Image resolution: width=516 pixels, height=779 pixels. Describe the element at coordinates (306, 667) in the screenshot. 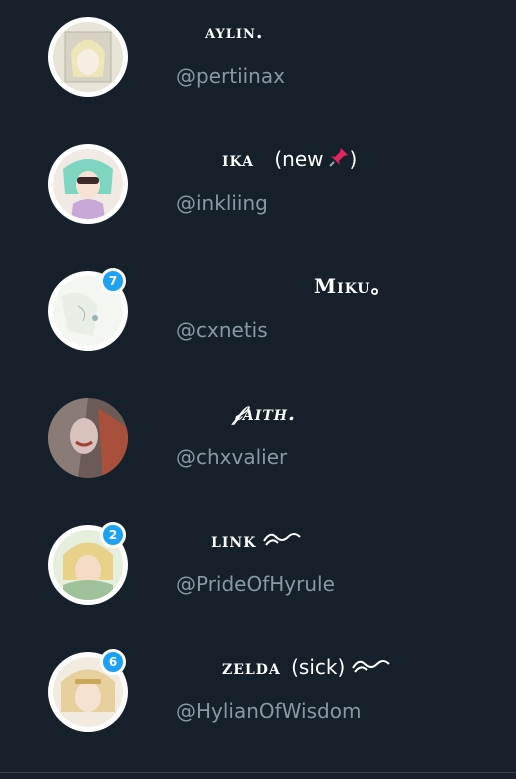

I see `display-name: zelda (sick)` at that location.